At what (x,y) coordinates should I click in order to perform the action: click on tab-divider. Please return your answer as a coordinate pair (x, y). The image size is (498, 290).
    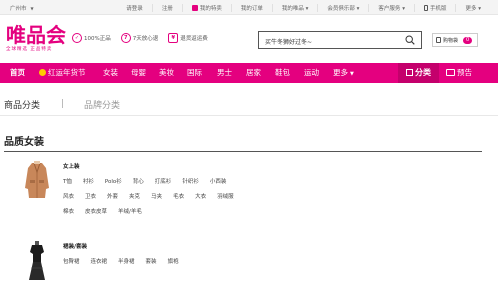
    Looking at the image, I should click on (62, 103).